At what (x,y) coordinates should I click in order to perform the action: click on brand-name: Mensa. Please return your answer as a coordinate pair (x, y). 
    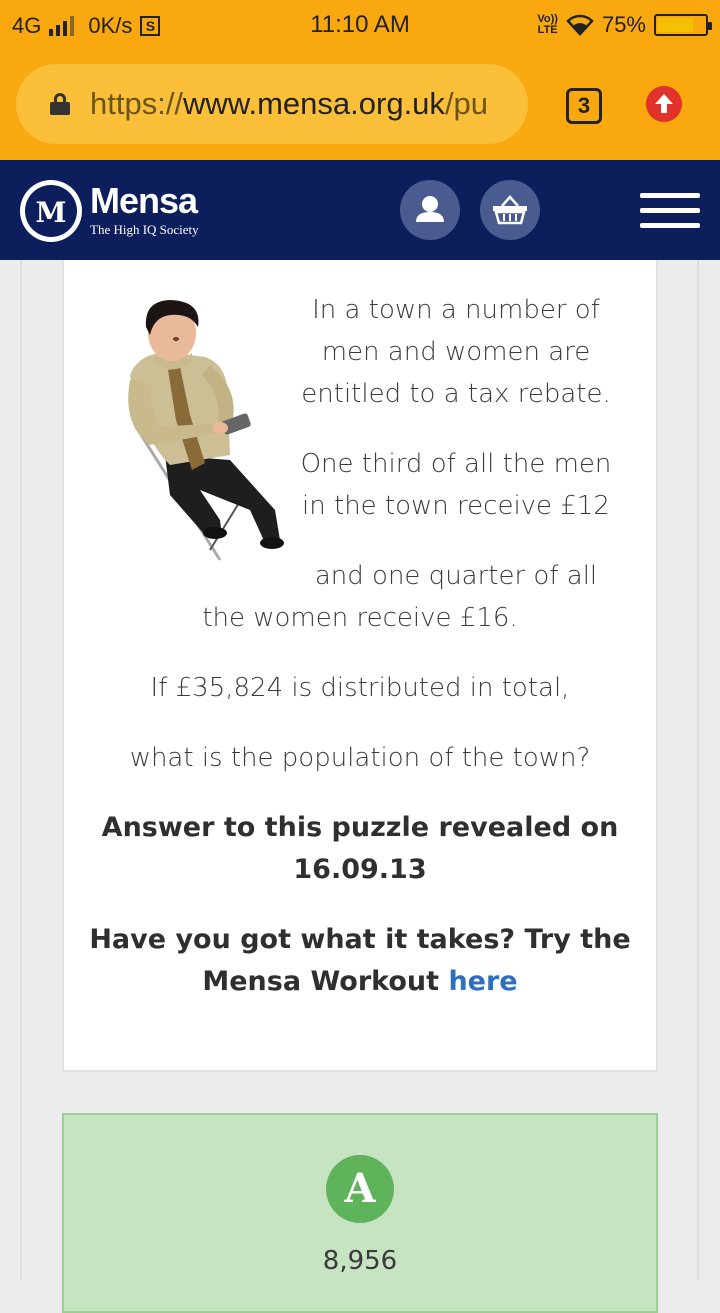
    Looking at the image, I should click on (144, 200).